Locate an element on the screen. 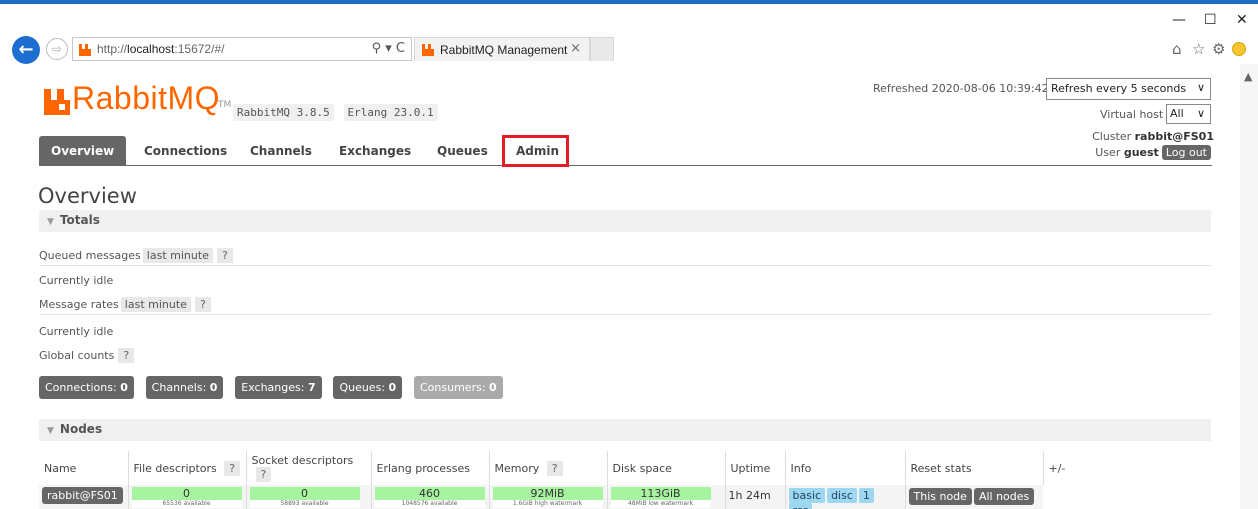 The width and height of the screenshot is (1258, 509). vertical-scrollbar: ▲ is located at coordinates (1249, 286).